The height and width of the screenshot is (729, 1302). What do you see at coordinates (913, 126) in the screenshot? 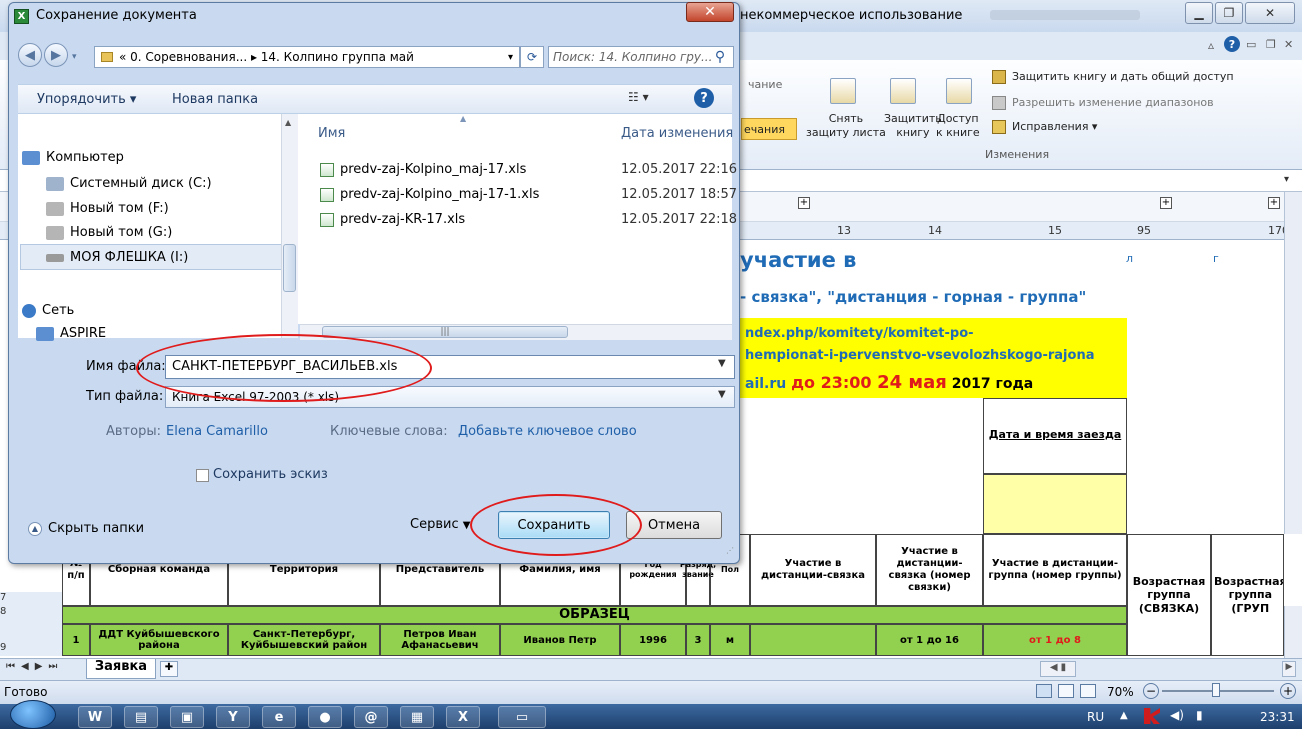
I see `protect-book-button: Защитить книгу` at bounding box center [913, 126].